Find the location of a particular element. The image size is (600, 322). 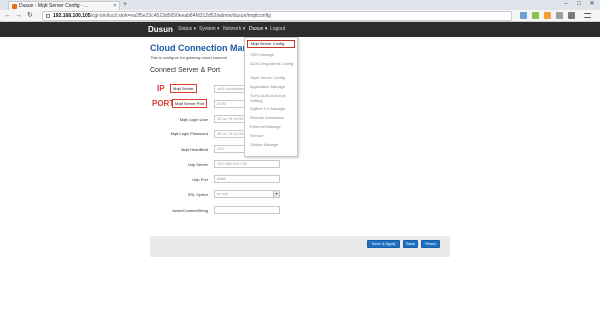

ssl-option-select: no ssl ▾ is located at coordinates (247, 194).